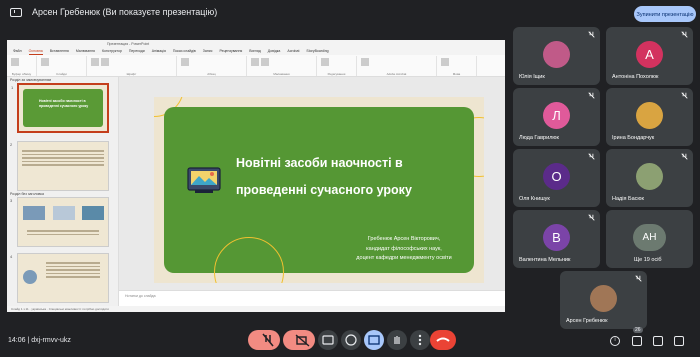 This screenshot has height=357, width=700. Describe the element at coordinates (35, 51) in the screenshot. I see `tab-home: Основна` at that location.